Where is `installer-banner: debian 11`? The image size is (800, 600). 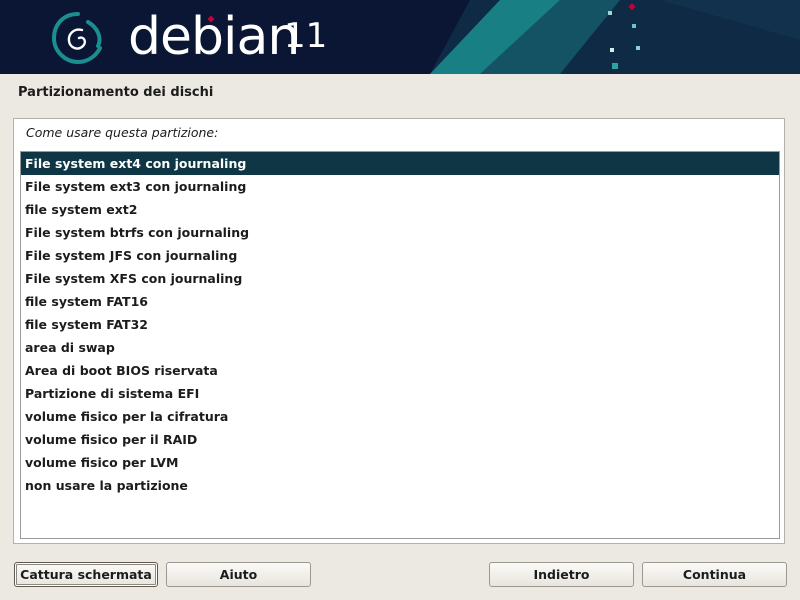
installer-banner: debian 11 is located at coordinates (400, 37).